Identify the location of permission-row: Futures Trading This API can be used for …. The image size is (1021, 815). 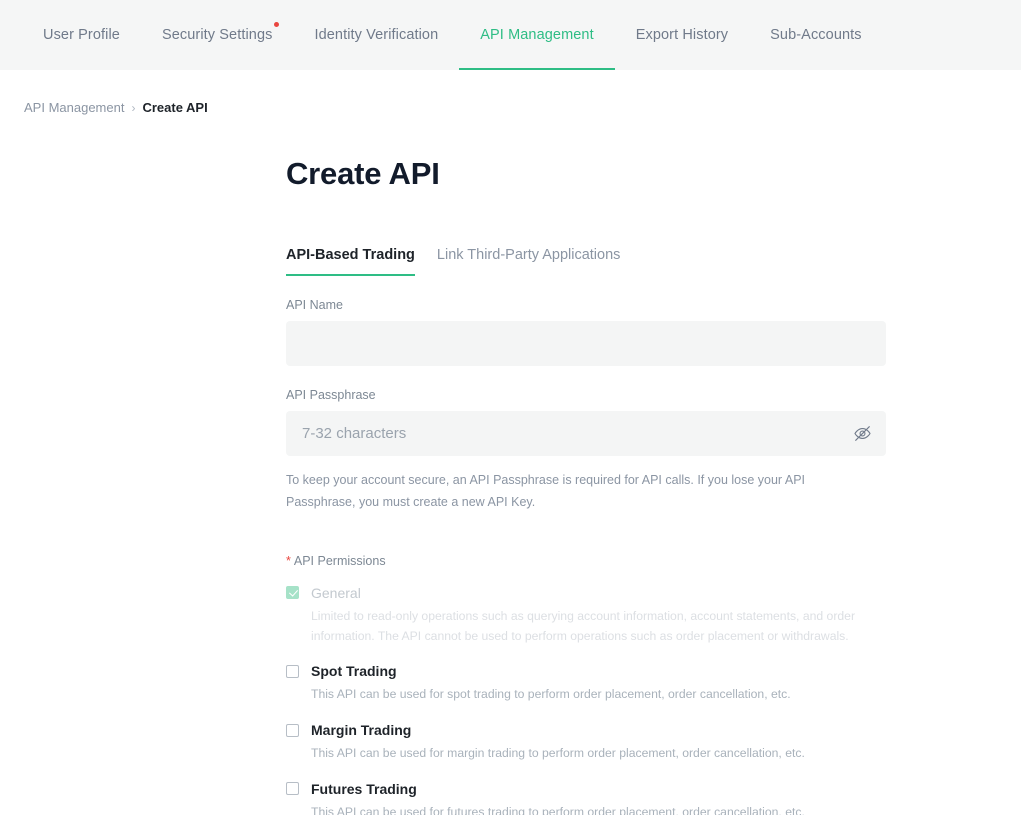
(586, 798).